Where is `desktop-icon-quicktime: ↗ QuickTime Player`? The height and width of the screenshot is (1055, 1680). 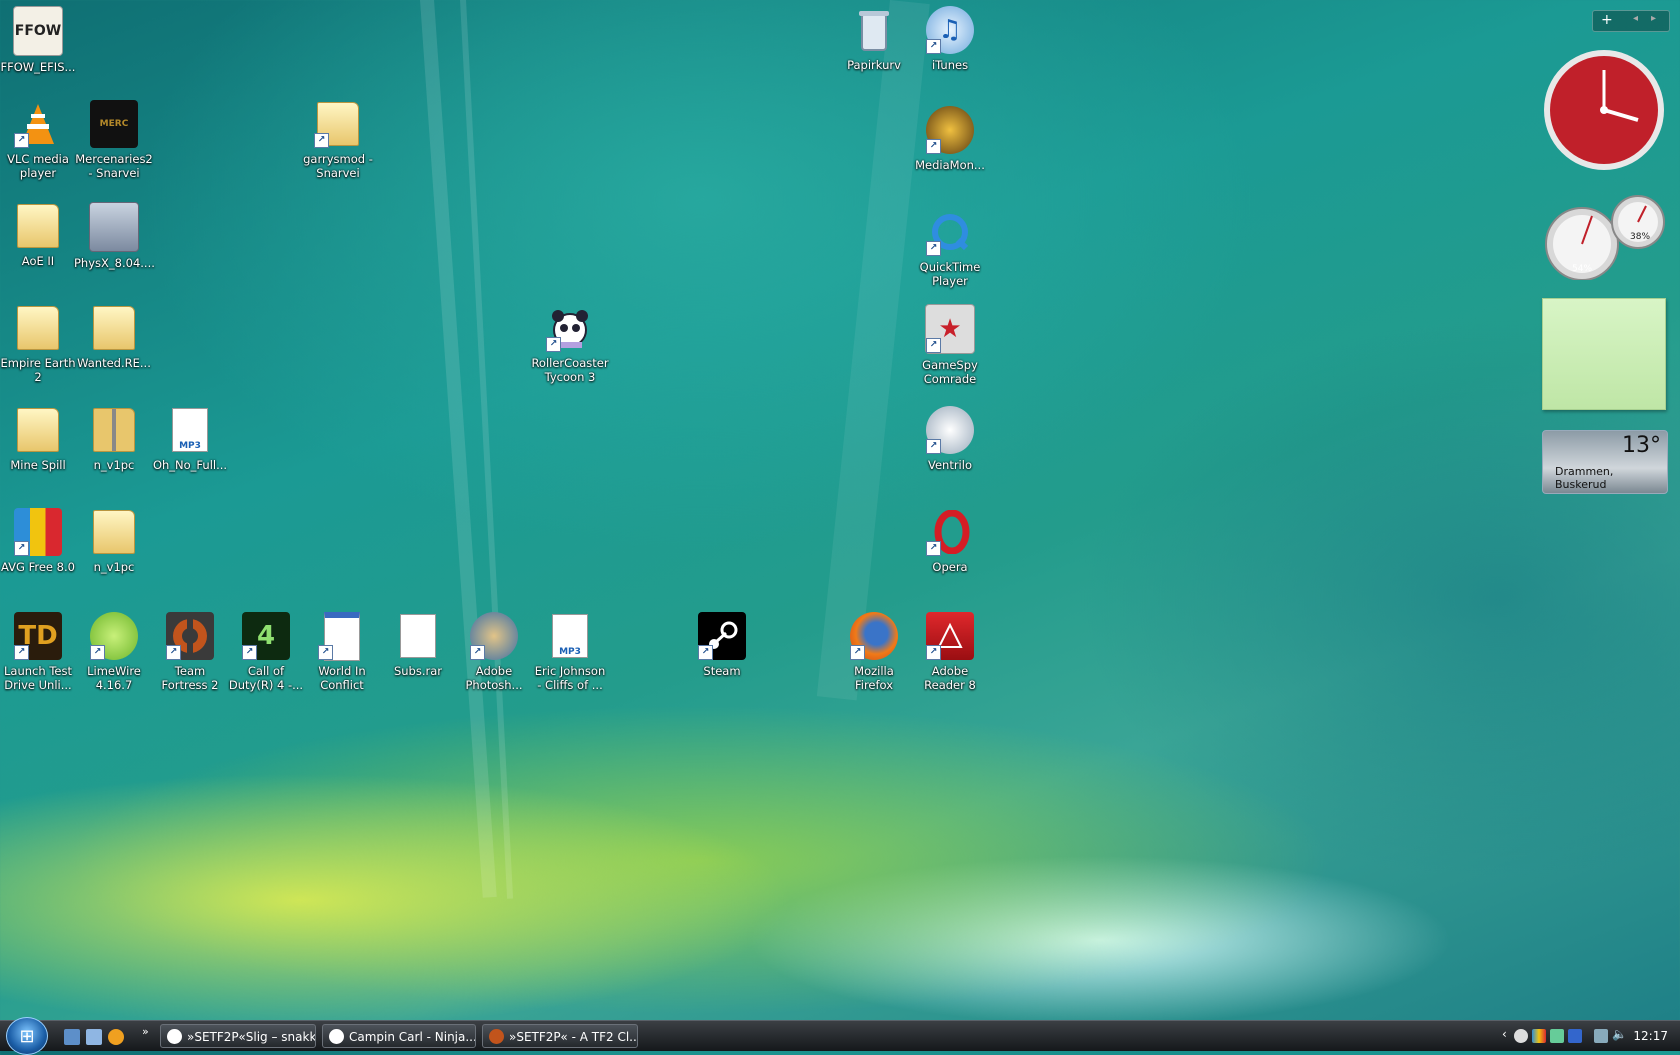
desktop-icon-quicktime: ↗ QuickTime Player is located at coordinates (950, 248).